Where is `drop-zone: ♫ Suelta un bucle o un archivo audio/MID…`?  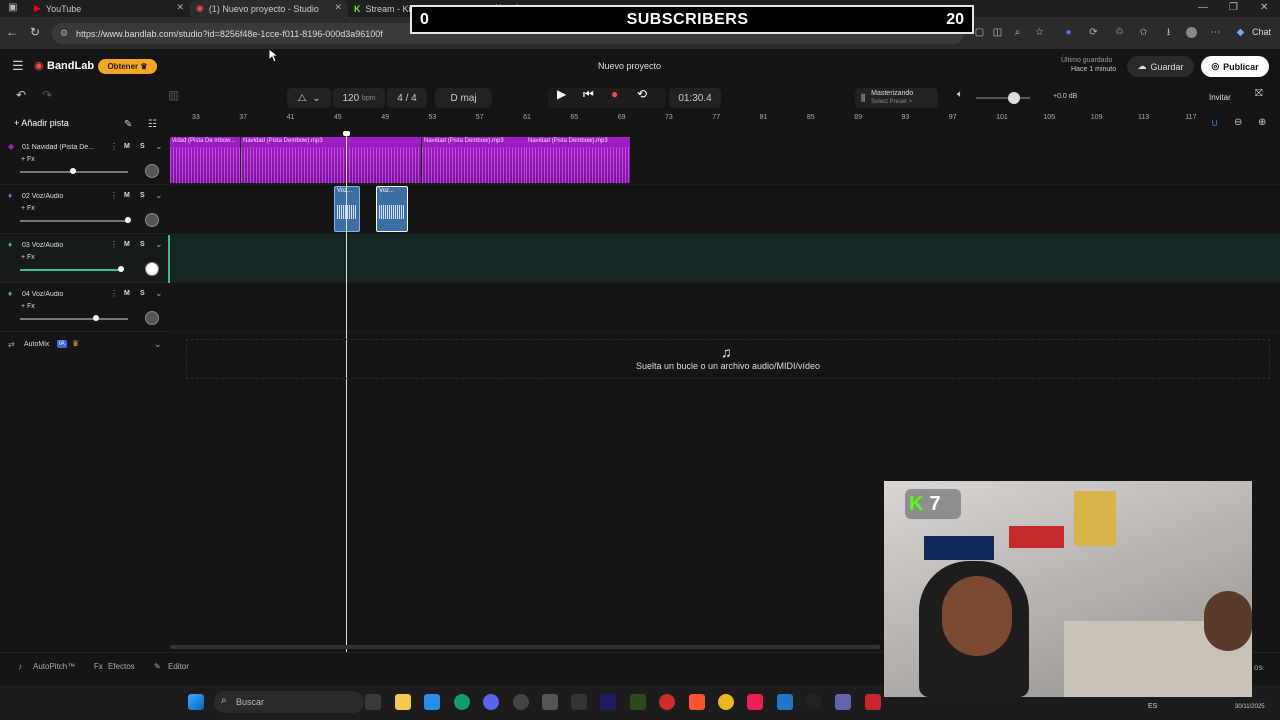 drop-zone: ♫ Suelta un bucle o un archivo audio/MID… is located at coordinates (728, 359).